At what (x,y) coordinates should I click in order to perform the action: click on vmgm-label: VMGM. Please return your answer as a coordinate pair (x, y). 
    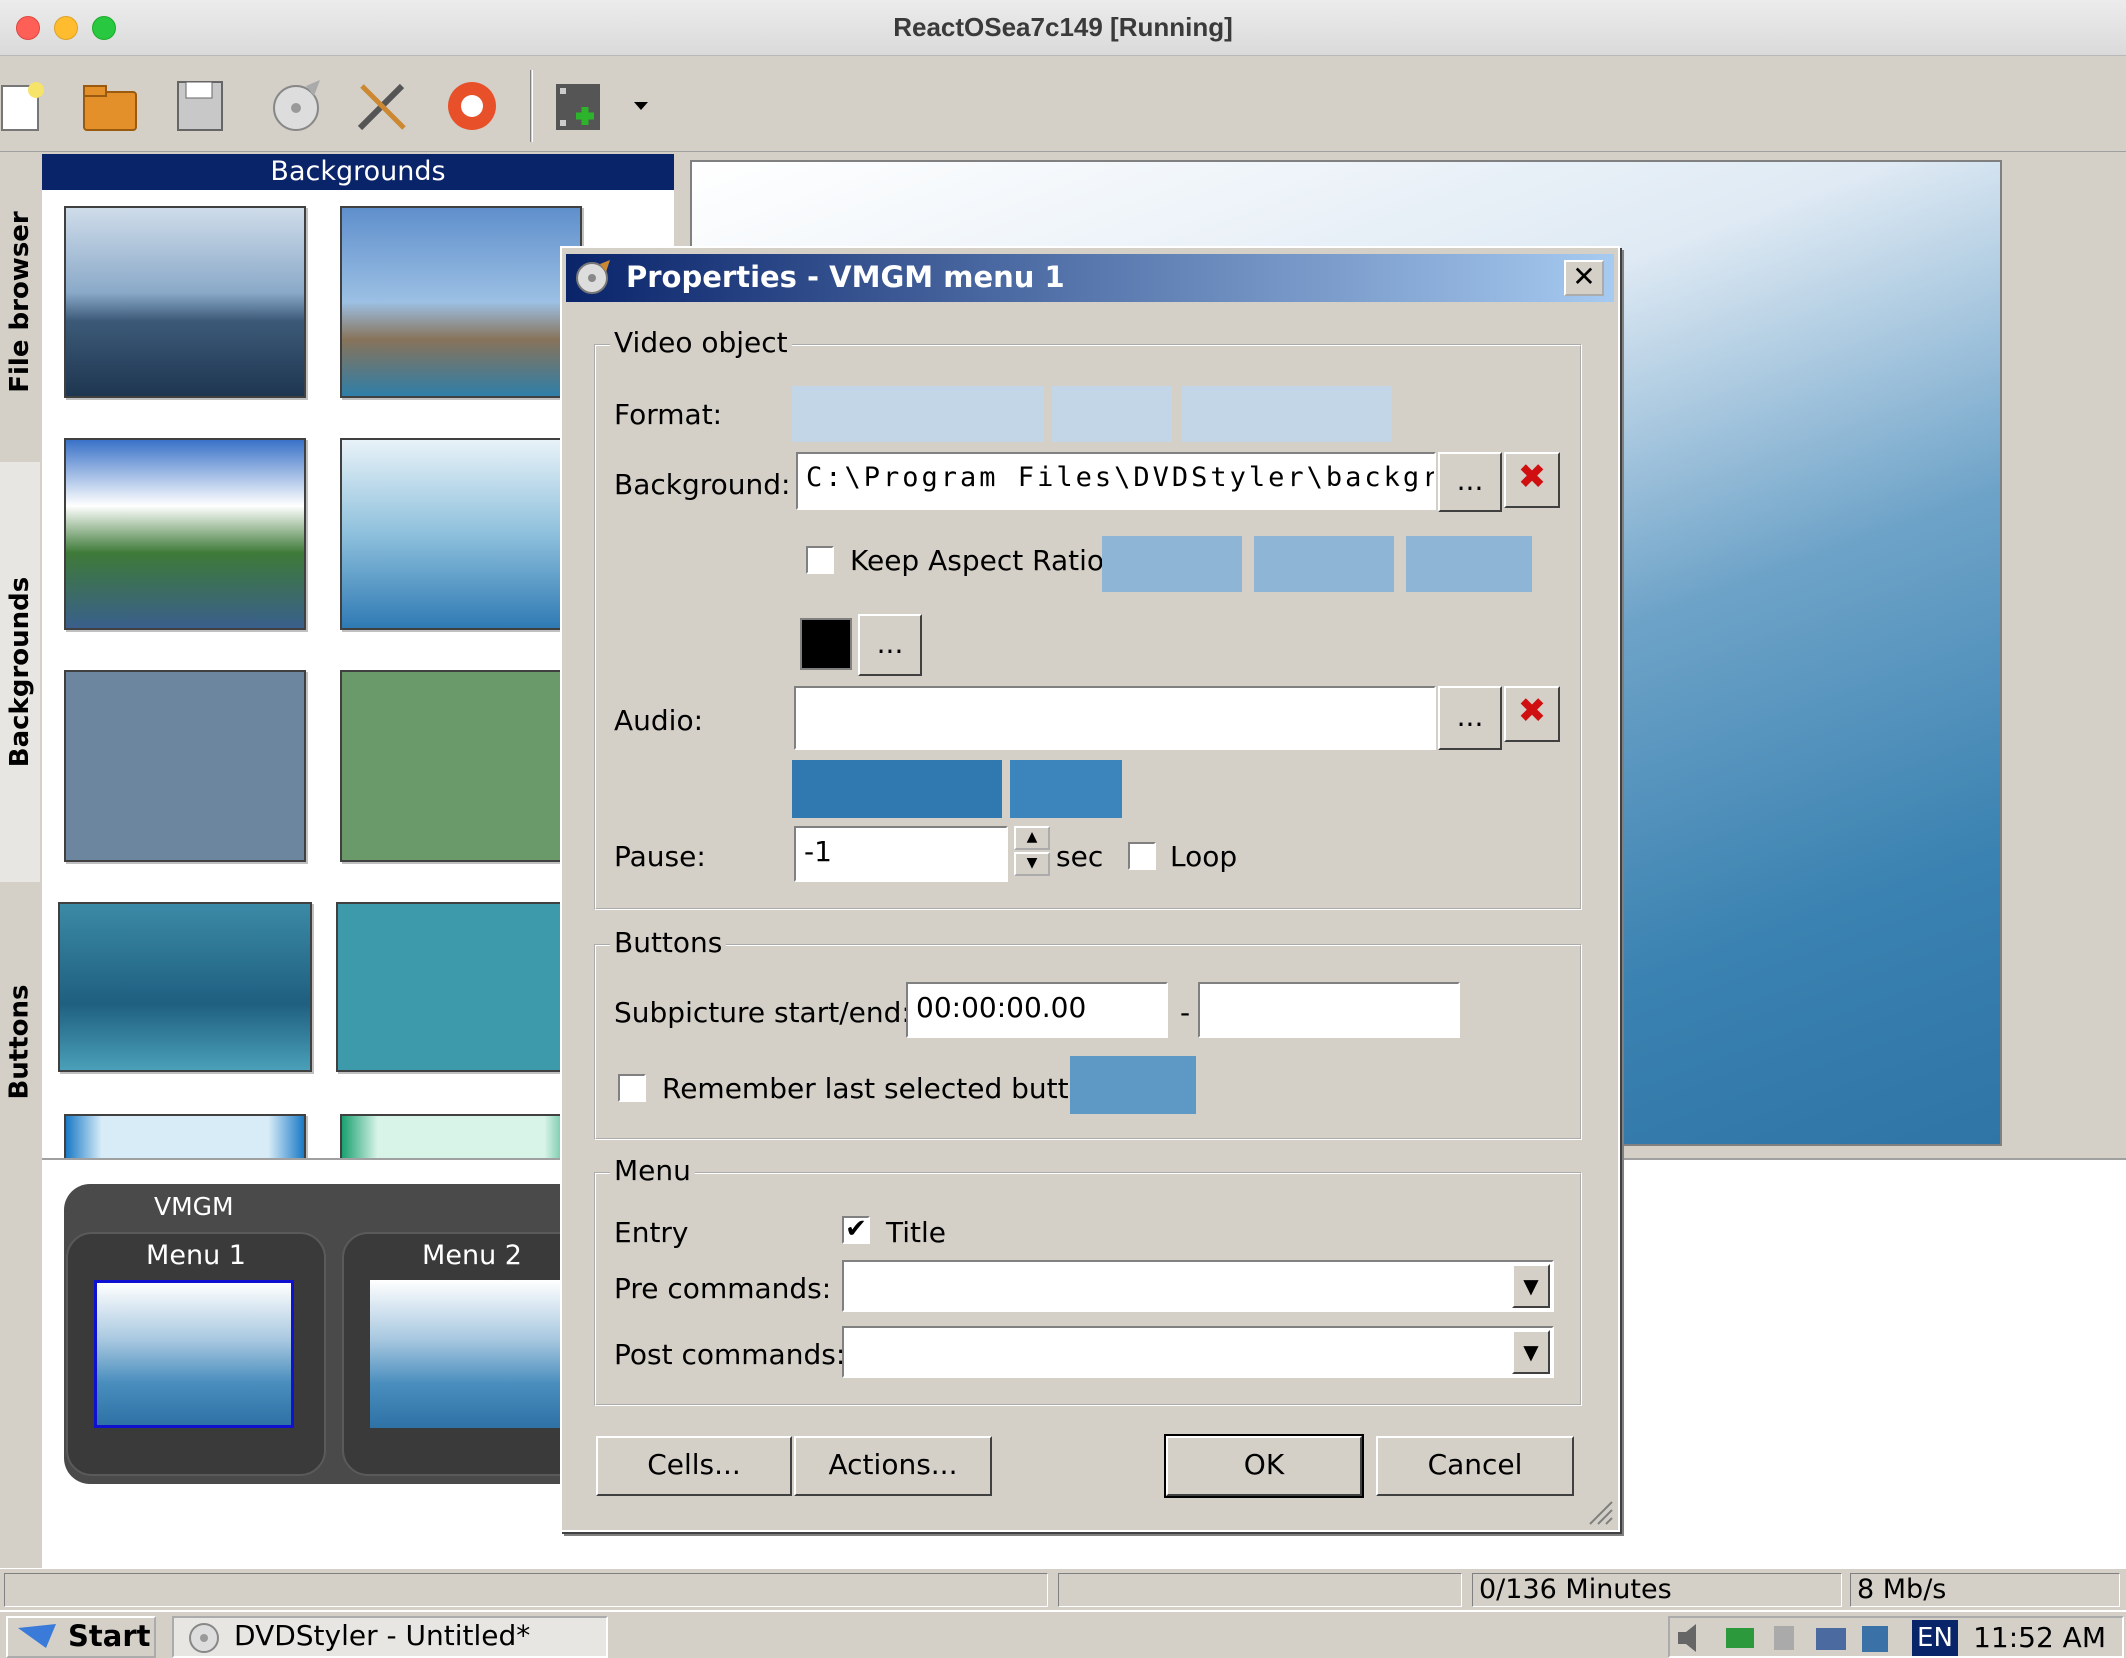
    Looking at the image, I should click on (194, 1206).